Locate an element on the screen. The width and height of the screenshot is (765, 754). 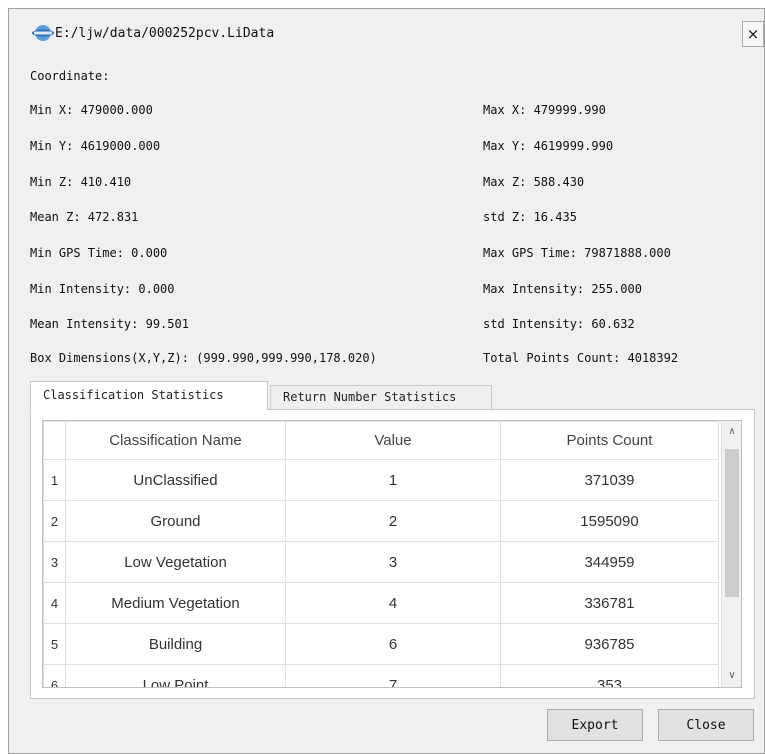
classification-name-cell: Ground is located at coordinates (175, 521).